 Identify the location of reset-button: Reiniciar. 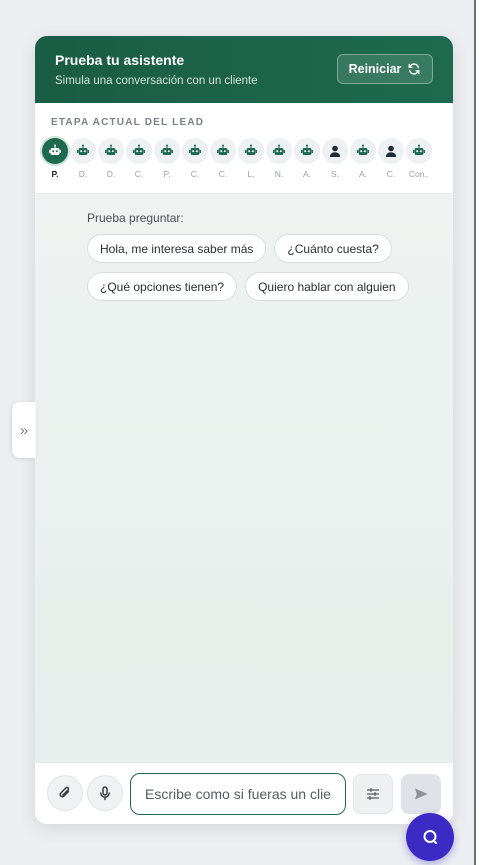
(385, 69).